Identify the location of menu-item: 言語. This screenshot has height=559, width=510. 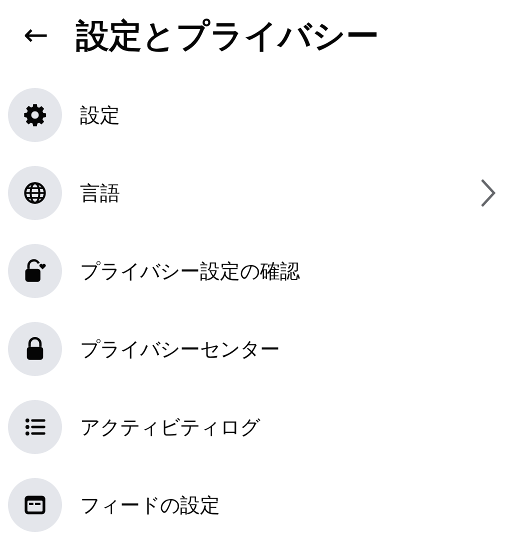
(255, 193).